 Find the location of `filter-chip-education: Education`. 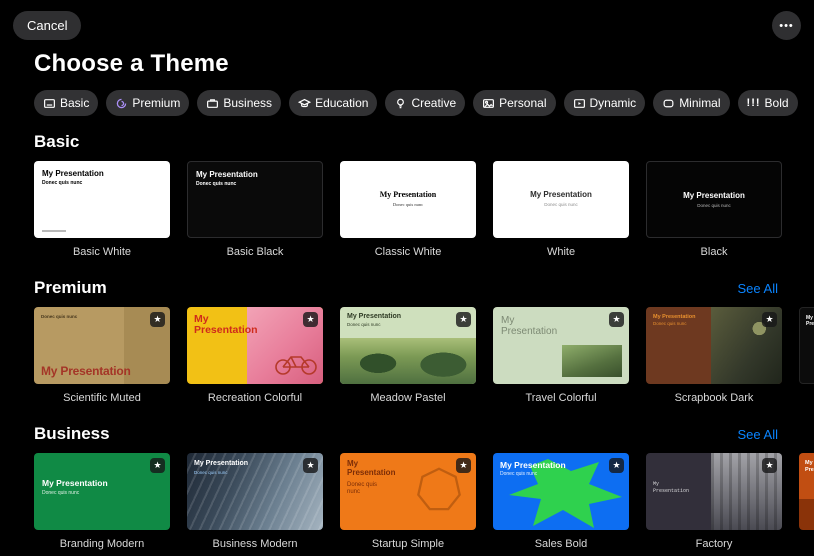

filter-chip-education: Education is located at coordinates (333, 103).